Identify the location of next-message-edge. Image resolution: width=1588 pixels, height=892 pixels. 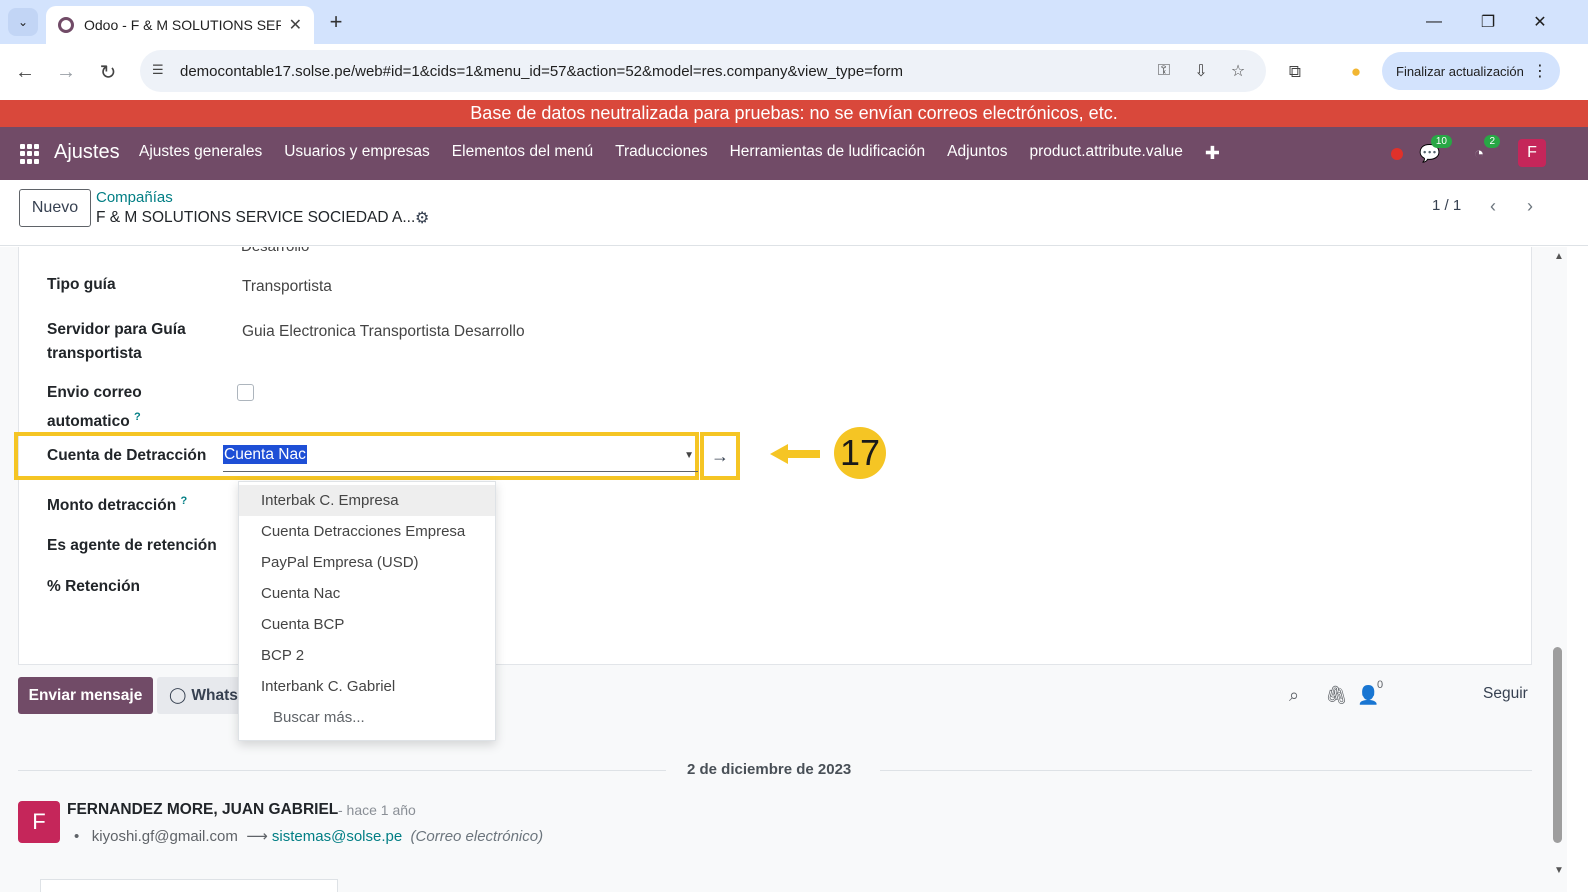
(189, 885).